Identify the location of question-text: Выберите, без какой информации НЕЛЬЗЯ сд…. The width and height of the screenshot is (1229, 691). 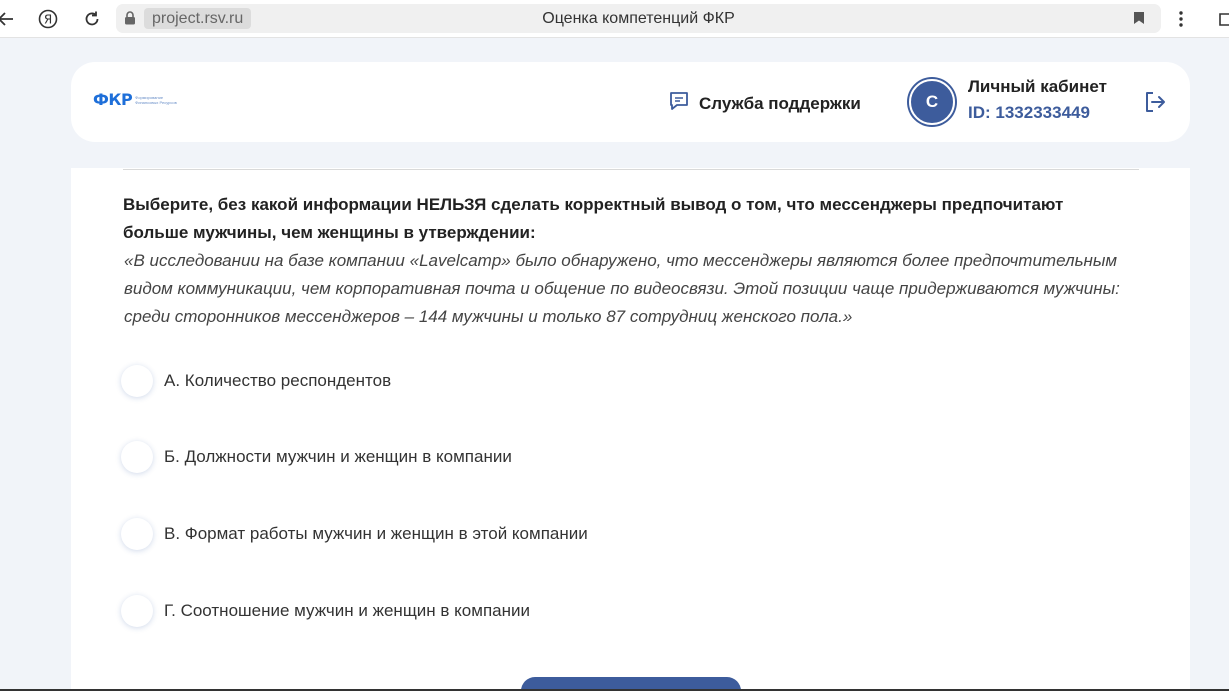
(593, 218).